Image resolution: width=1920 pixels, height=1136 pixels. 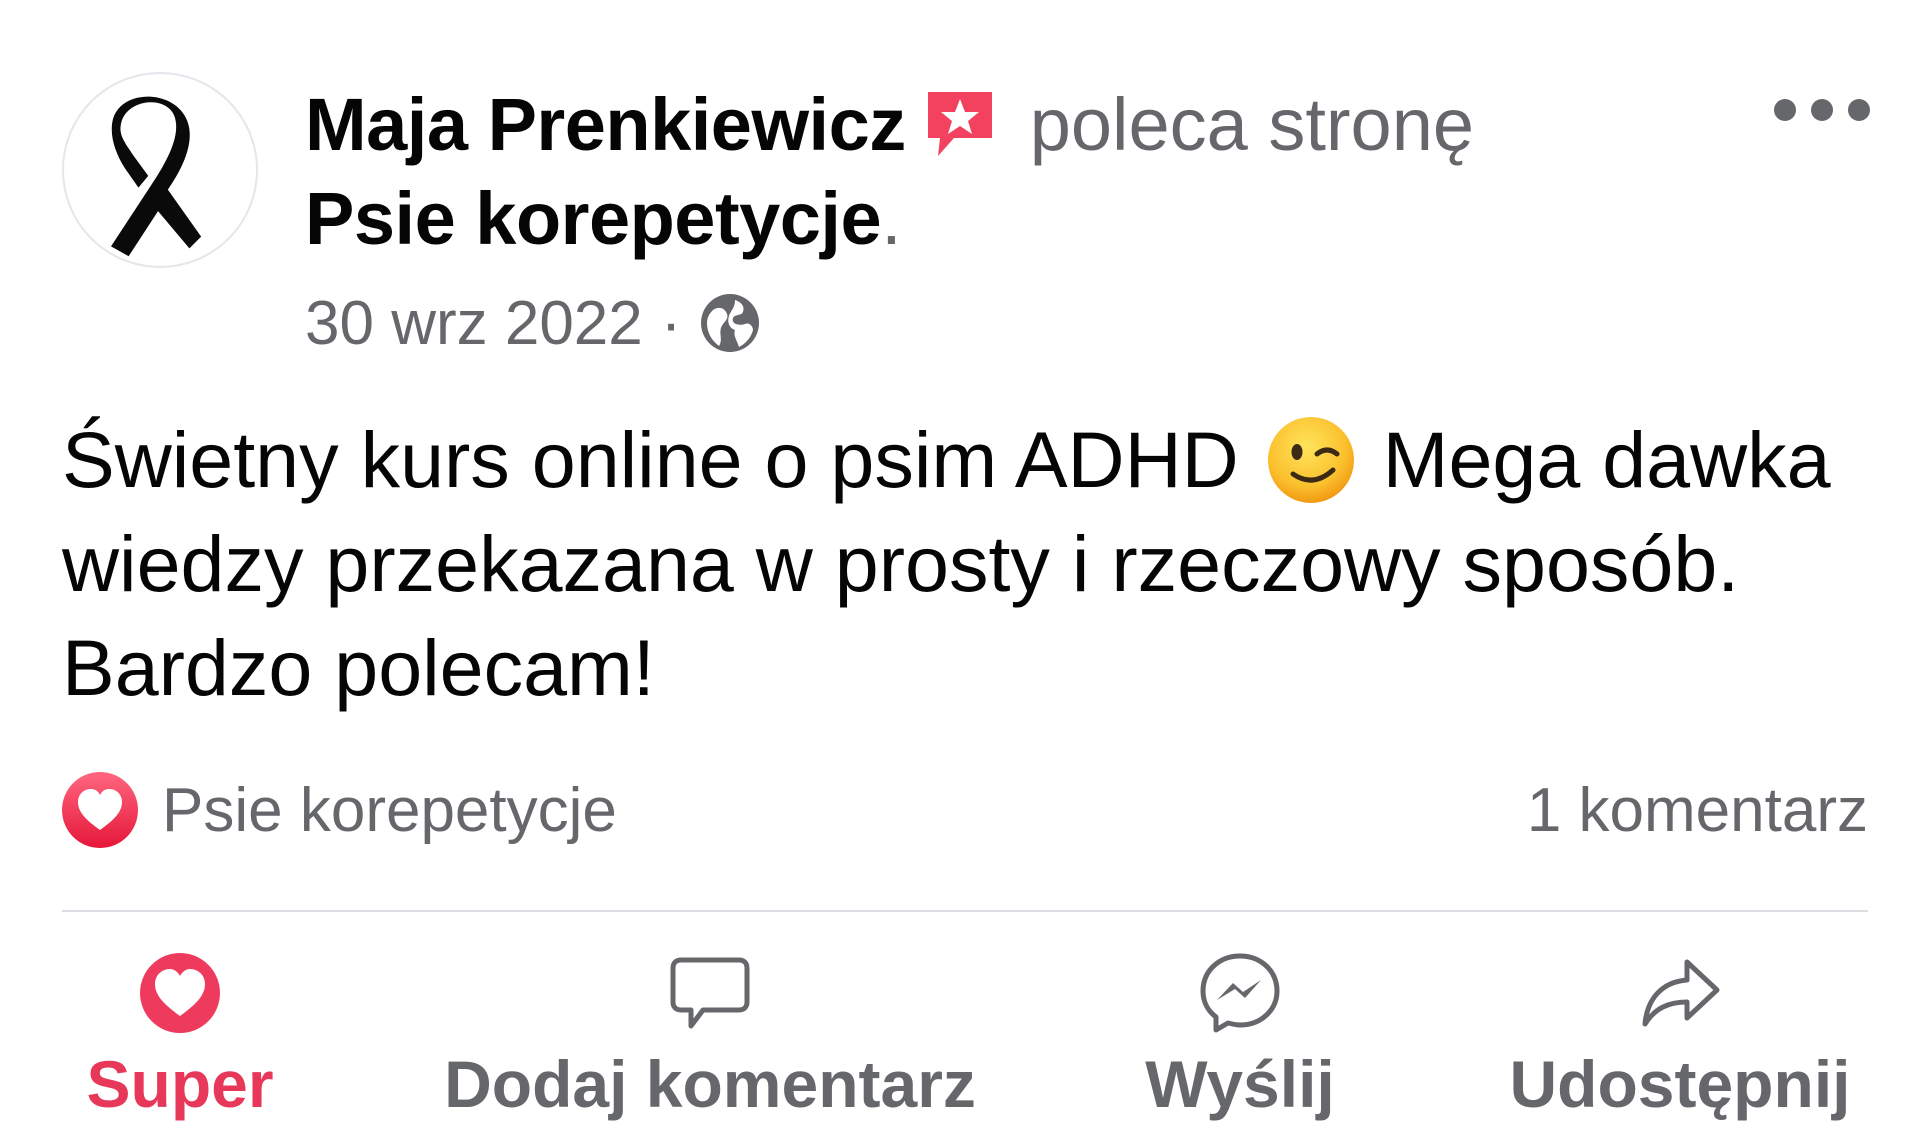 I want to click on share-button: Udostępnij, so click(x=1680, y=1035).